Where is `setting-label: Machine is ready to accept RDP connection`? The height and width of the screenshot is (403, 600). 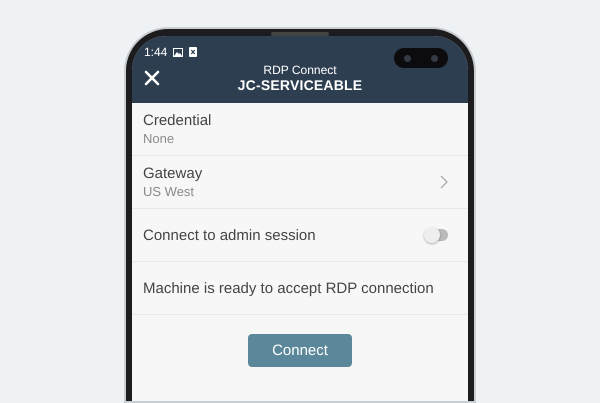
setting-label: Machine is ready to accept RDP connection is located at coordinates (289, 288).